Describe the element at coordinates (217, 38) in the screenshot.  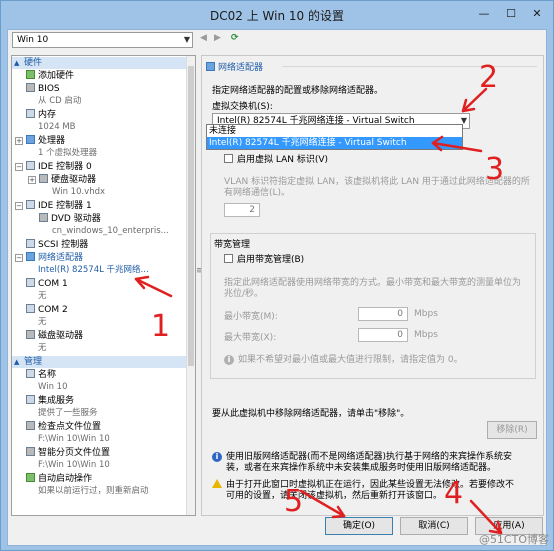
I see `forward-icon: ▶` at that location.